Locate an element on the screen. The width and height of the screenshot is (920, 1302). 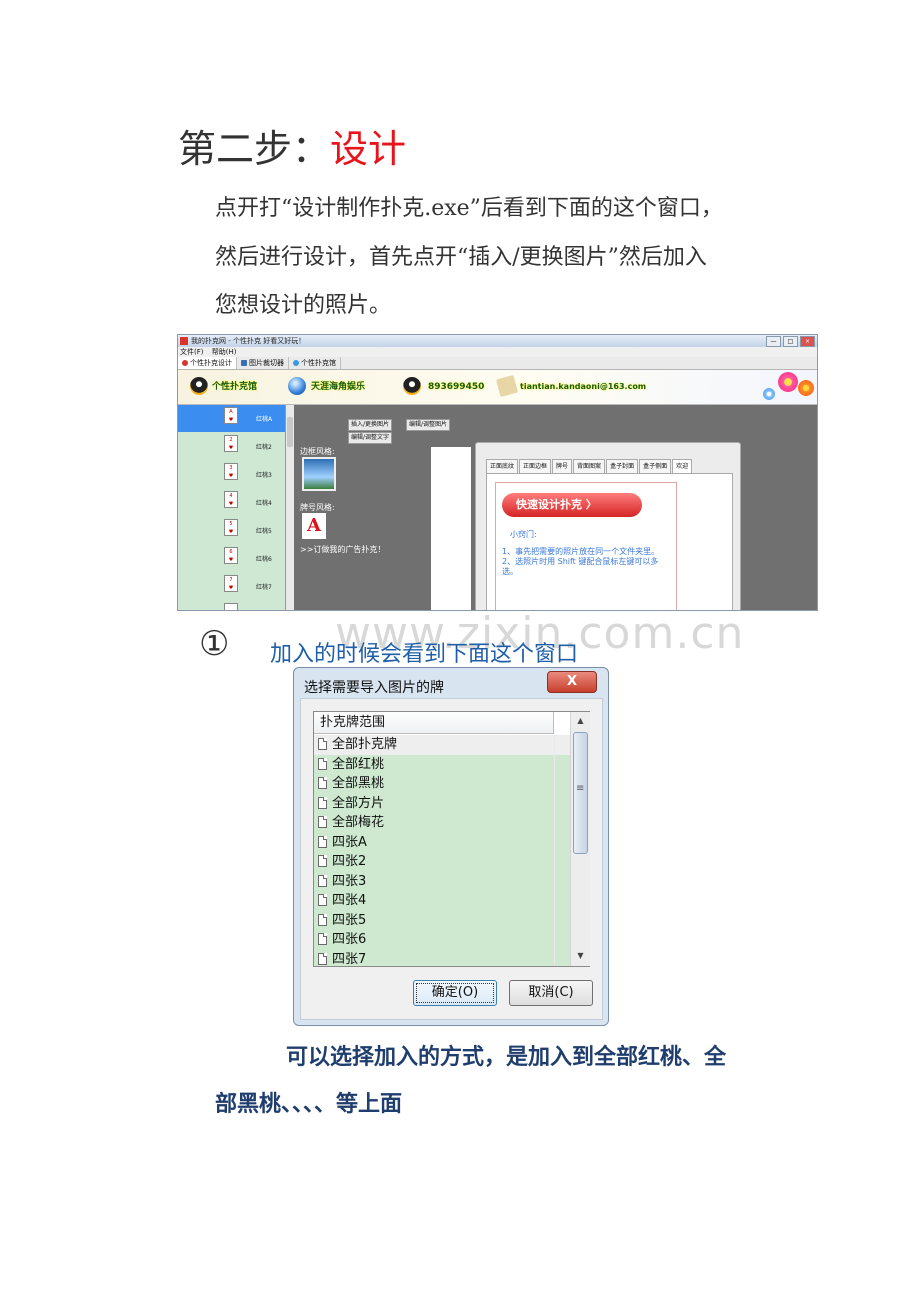
grip-icon: ≡ is located at coordinates (580, 788).